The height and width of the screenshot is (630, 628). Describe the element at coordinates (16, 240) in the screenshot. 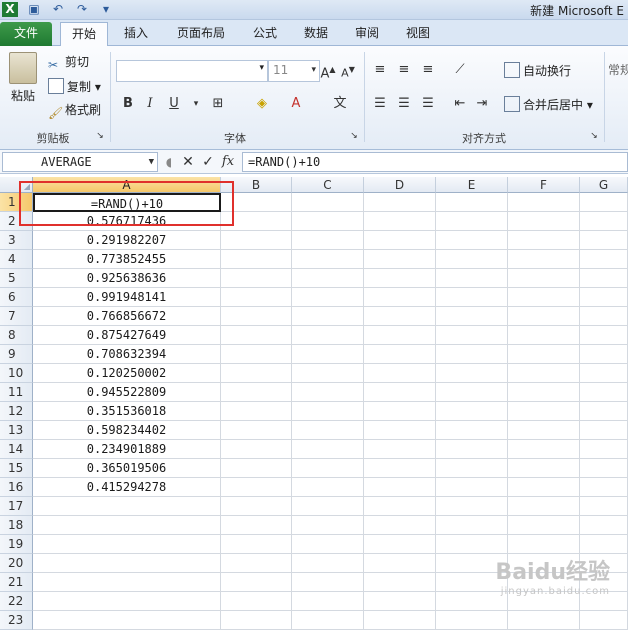

I see `row-header: 3` at that location.